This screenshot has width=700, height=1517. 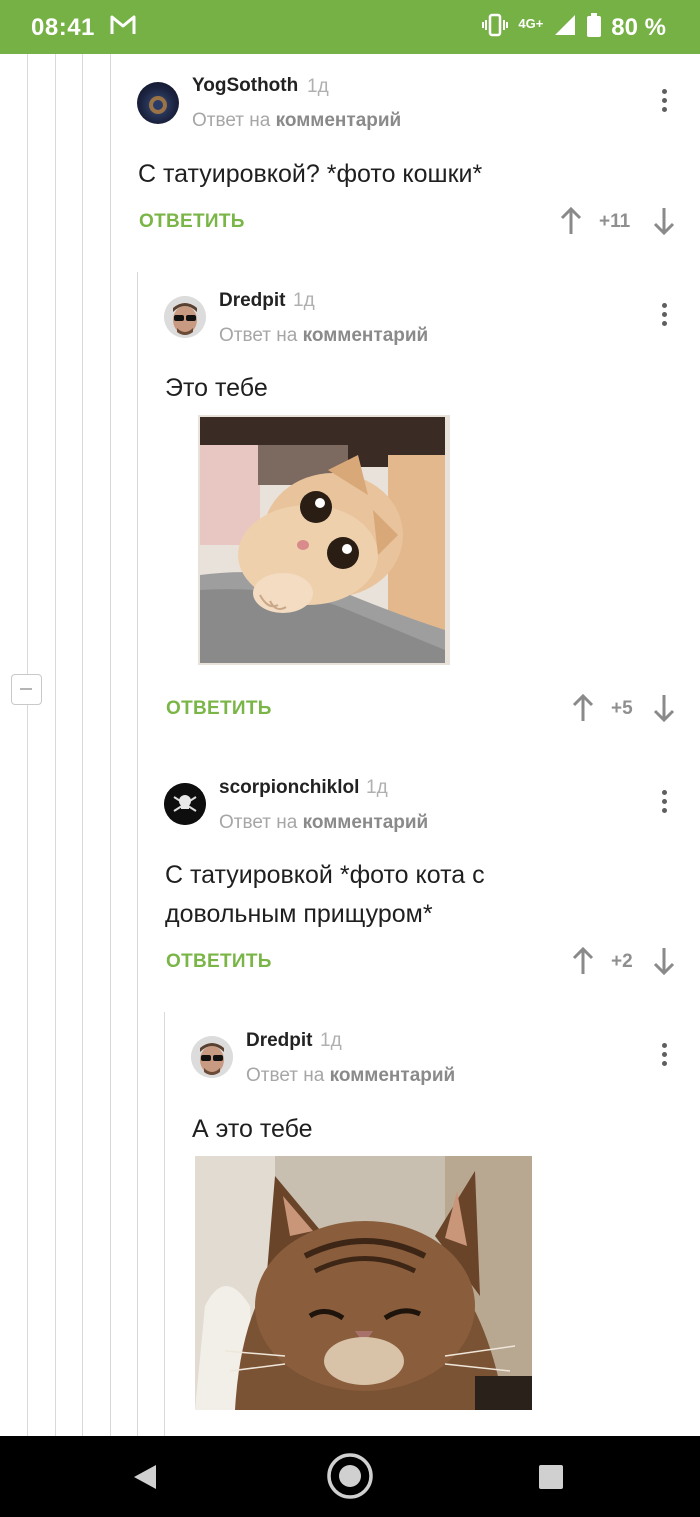 I want to click on navigation-bar, so click(x=350, y=1476).